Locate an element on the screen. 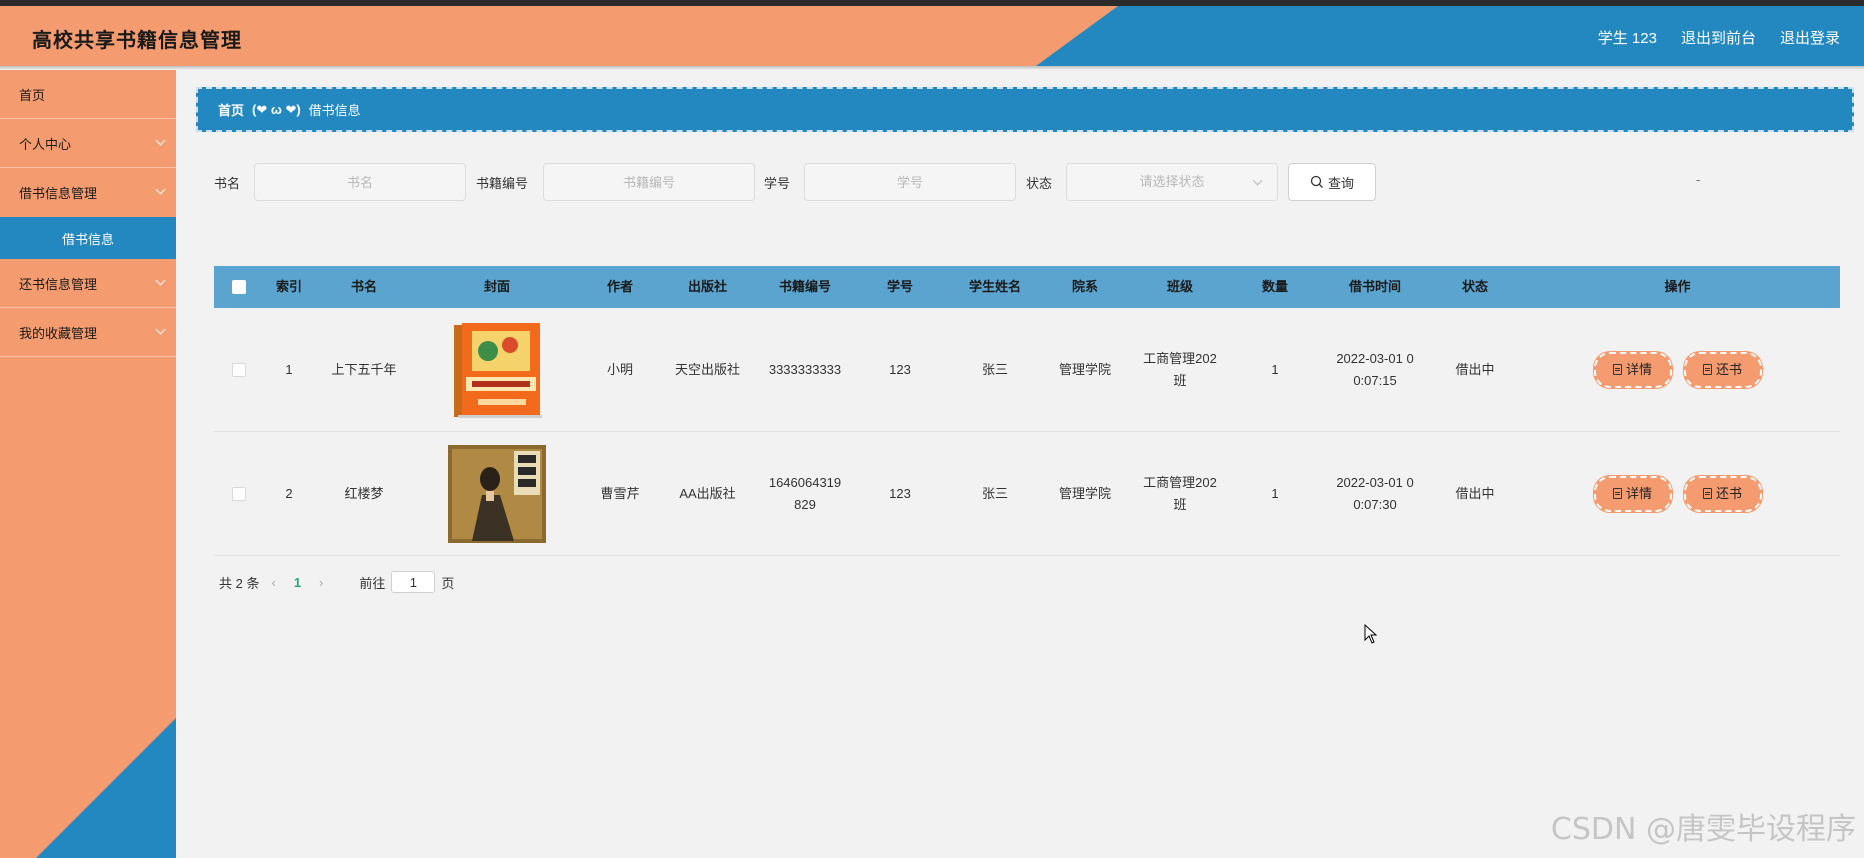 The image size is (1864, 858). select-all-checkbox is located at coordinates (239, 287).